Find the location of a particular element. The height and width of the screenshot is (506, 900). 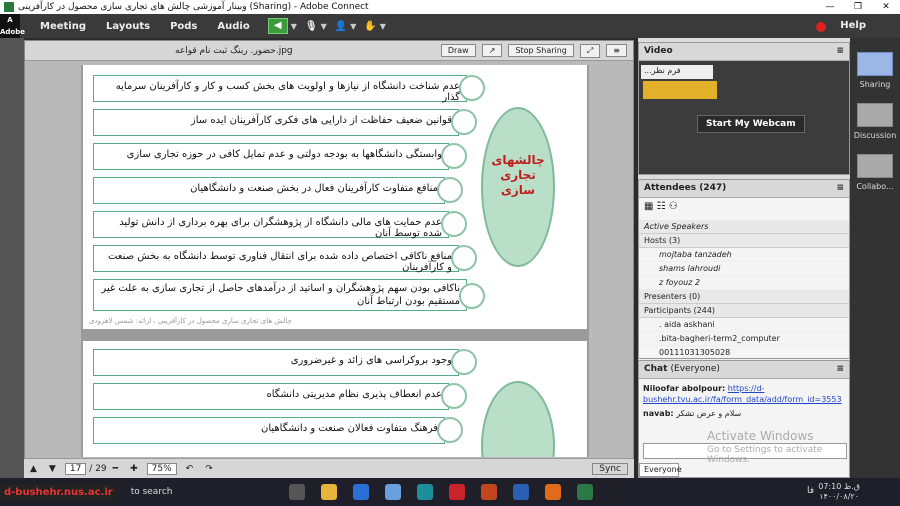

attendee-participant: 00111031305028 is located at coordinates (744, 353).